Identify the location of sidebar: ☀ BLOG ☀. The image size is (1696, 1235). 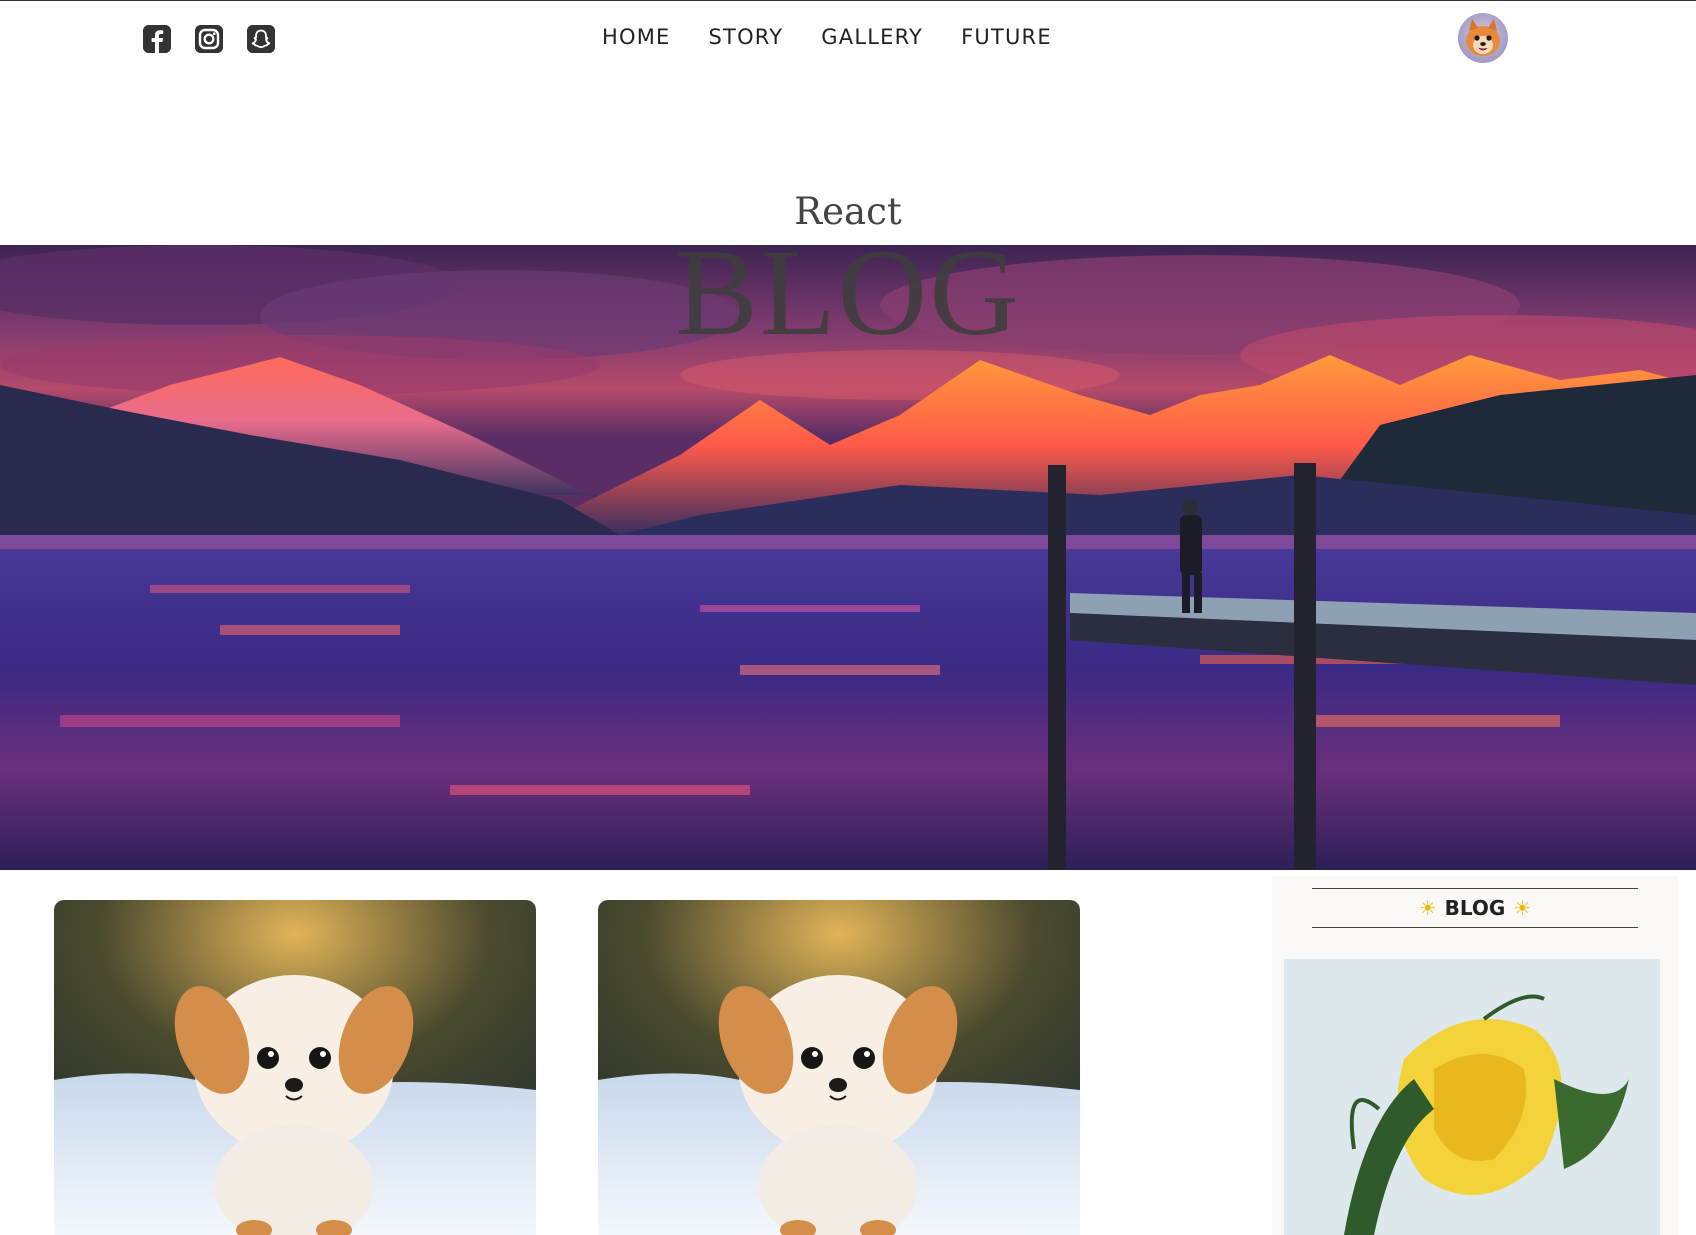
(1475, 1055).